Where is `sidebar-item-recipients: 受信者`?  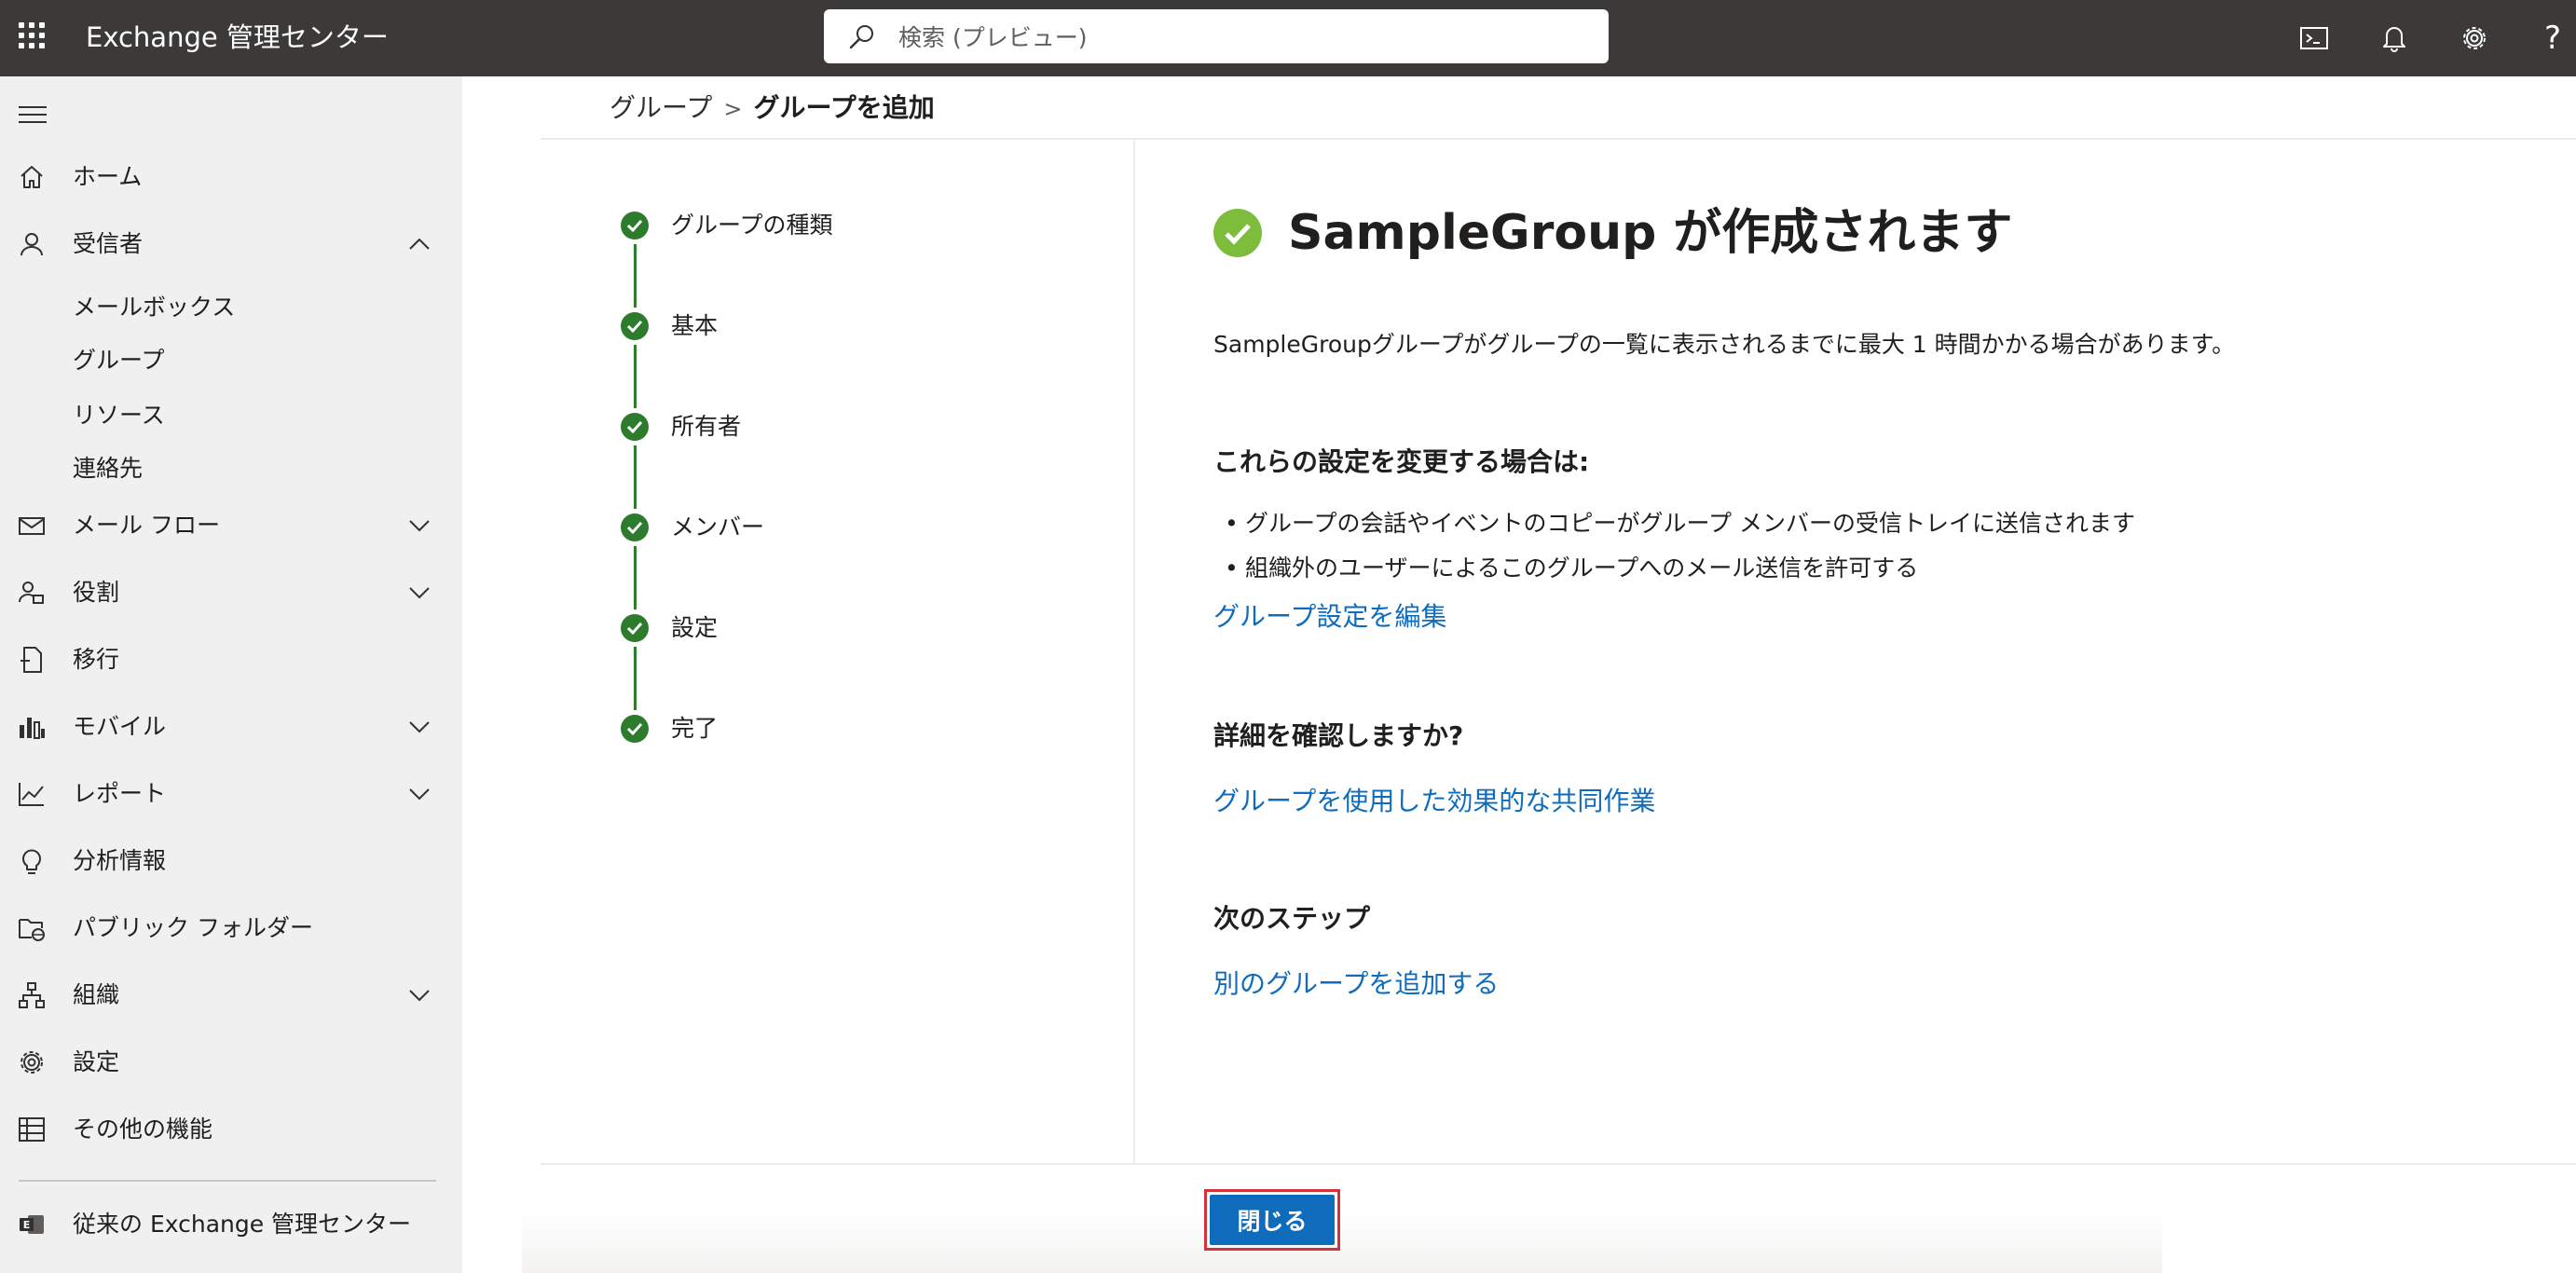
sidebar-item-recipients: 受信者 is located at coordinates (231, 244).